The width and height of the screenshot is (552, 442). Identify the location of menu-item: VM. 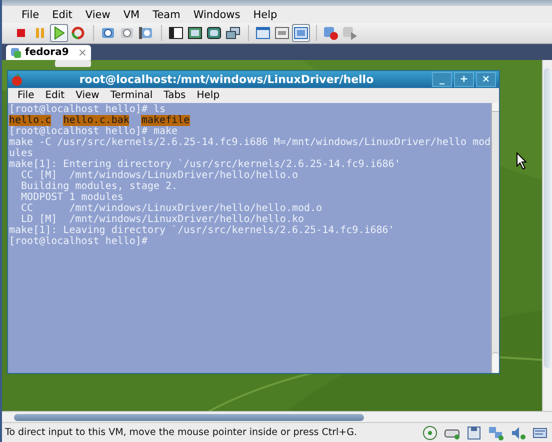
(131, 14).